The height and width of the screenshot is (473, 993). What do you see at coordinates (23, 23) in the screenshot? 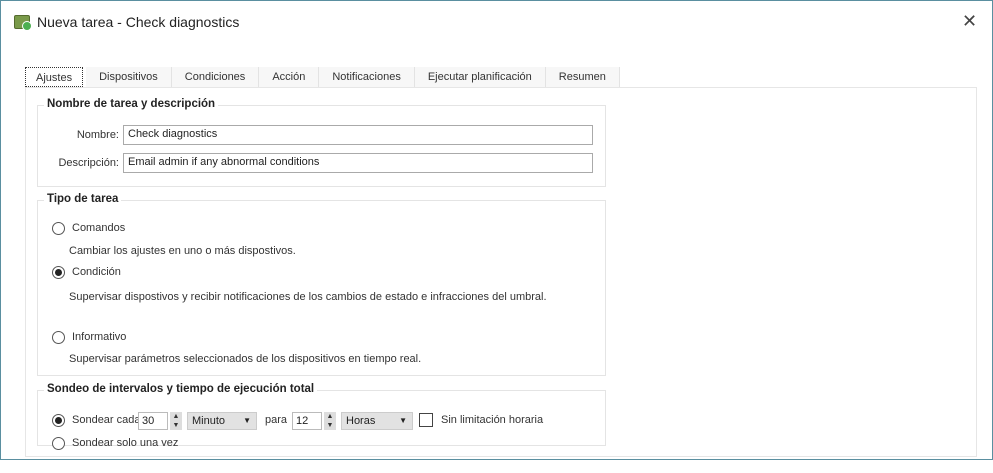
I see `app-icon` at bounding box center [23, 23].